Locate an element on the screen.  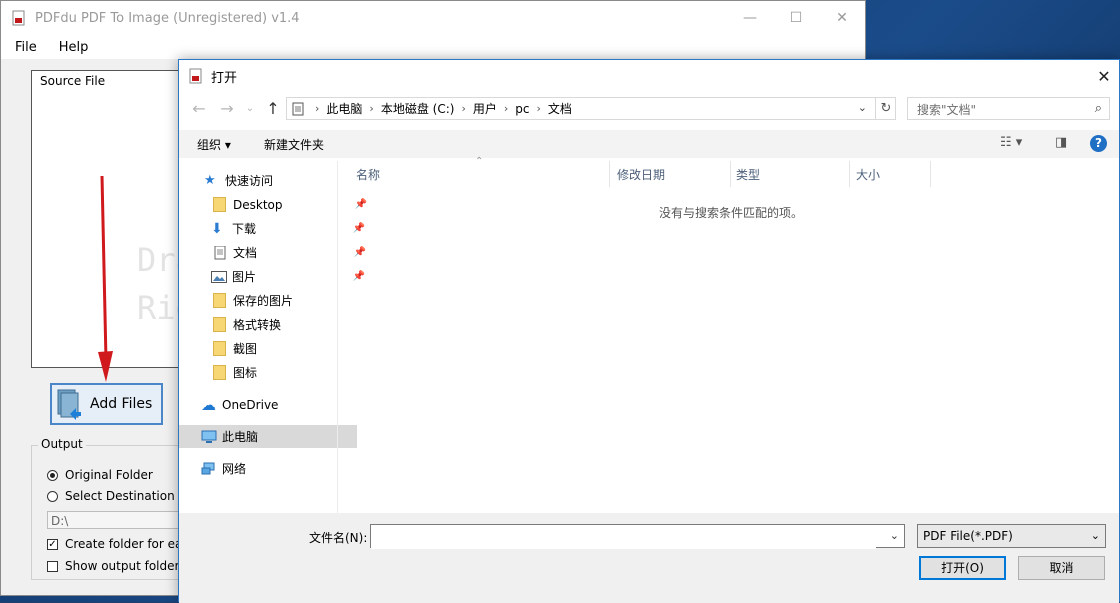
nav-item-saved-pictures: 保存的图片 is located at coordinates (274, 300).